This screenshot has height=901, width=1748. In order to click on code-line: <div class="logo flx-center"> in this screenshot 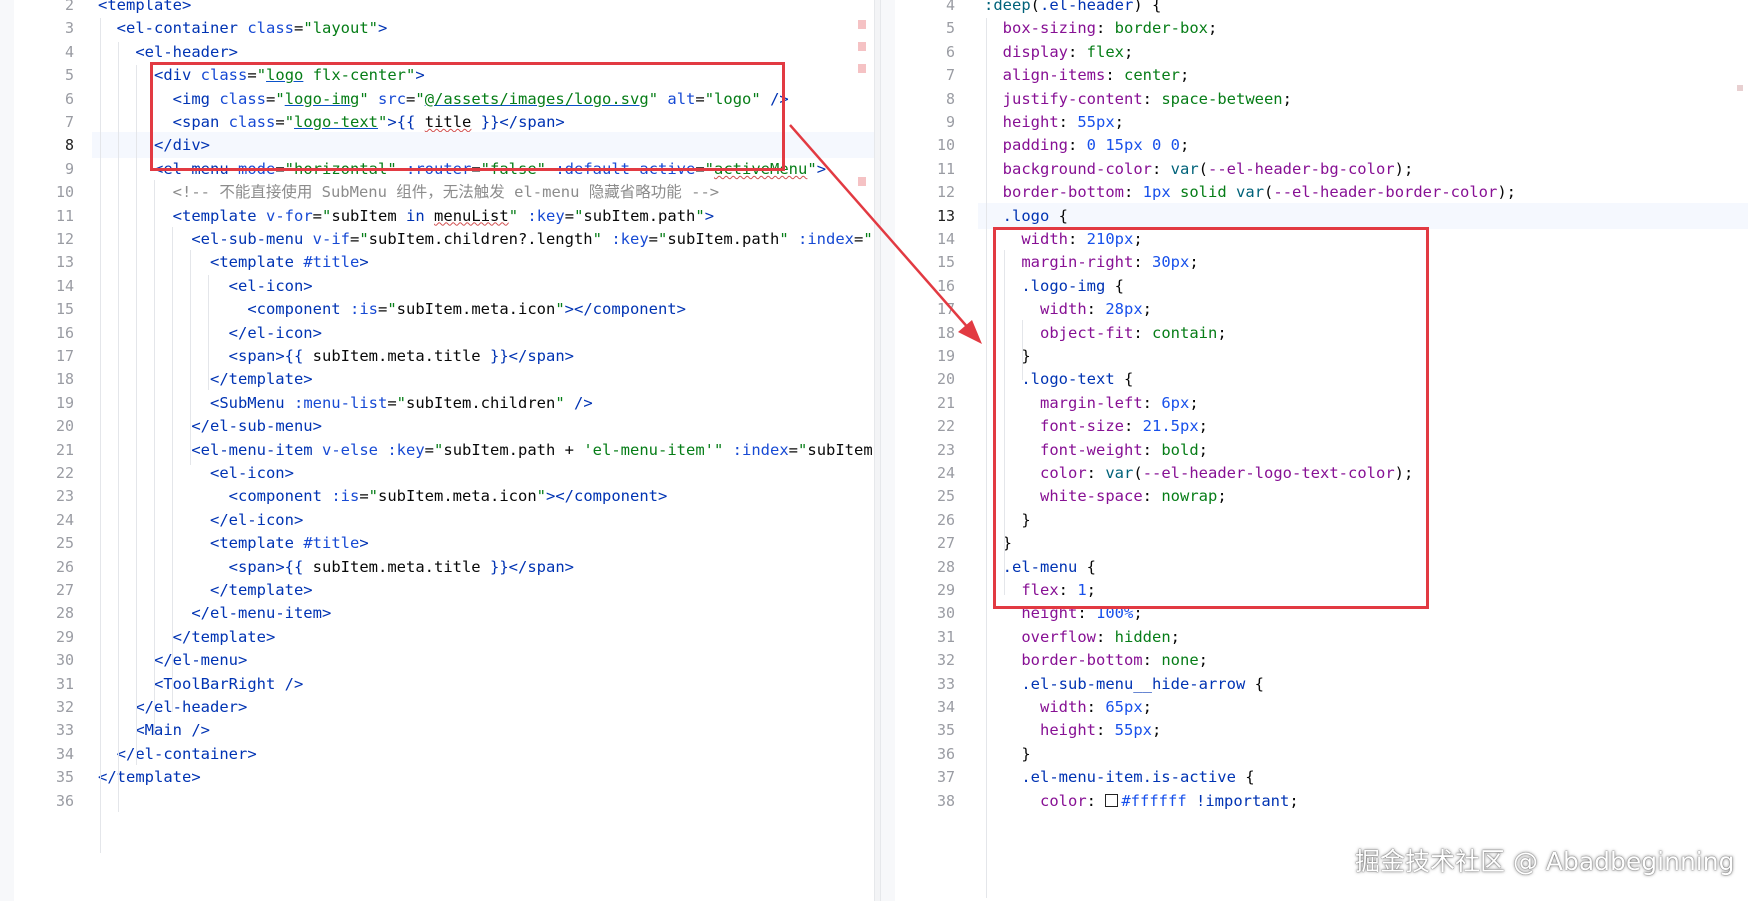, I will do `click(261, 75)`.